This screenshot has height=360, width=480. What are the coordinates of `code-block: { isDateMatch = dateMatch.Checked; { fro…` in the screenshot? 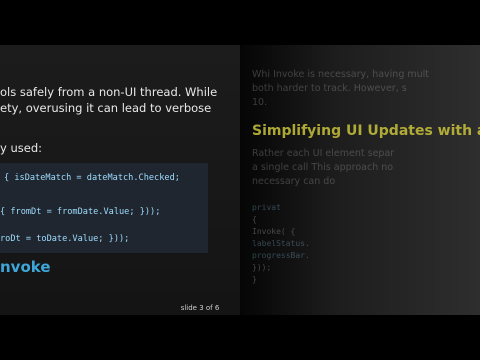 It's located at (104, 208).